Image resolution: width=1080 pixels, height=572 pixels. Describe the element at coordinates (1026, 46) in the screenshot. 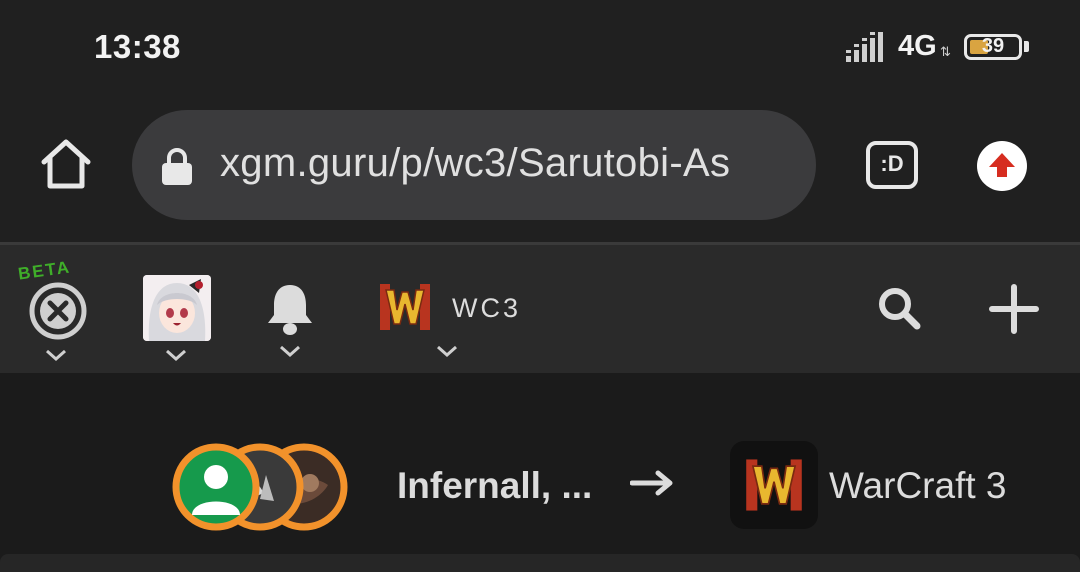

I see `battery-tip` at that location.